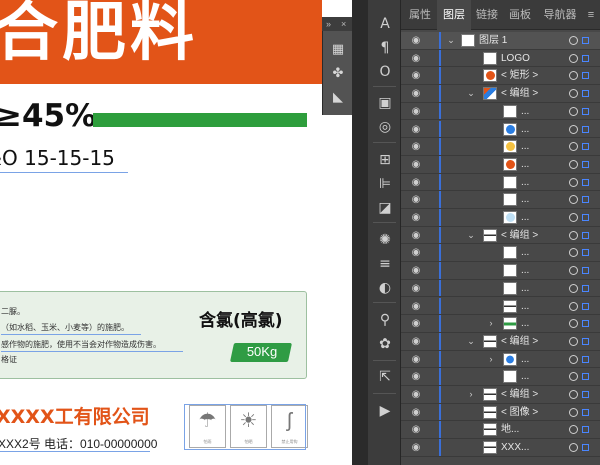 The height and width of the screenshot is (465, 600). Describe the element at coordinates (420, 15) in the screenshot. I see `tab-properties: 属性` at that location.